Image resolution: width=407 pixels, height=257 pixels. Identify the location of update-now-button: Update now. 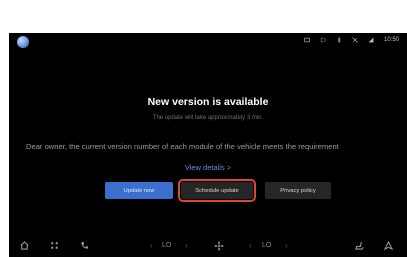
(139, 190).